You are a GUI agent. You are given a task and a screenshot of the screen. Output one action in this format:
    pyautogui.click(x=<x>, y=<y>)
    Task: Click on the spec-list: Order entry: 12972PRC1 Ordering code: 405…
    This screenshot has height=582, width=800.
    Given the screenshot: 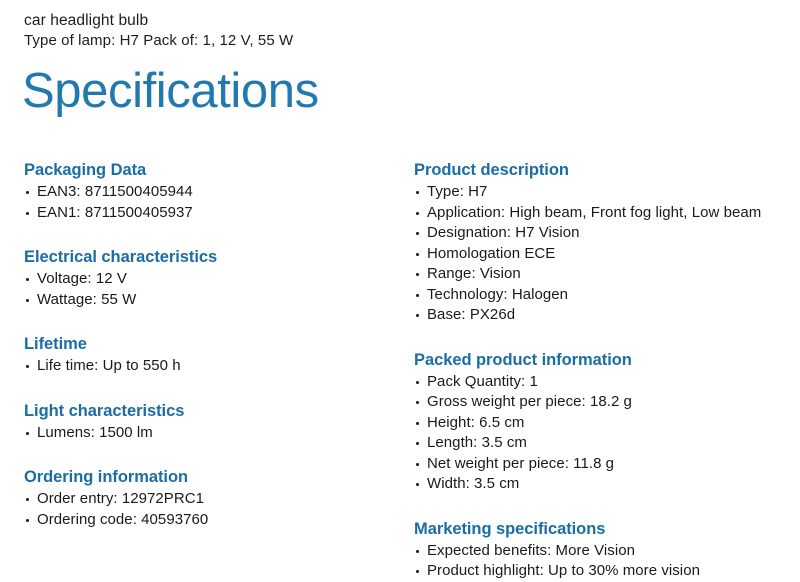 What is the action you would take?
    pyautogui.click(x=209, y=509)
    